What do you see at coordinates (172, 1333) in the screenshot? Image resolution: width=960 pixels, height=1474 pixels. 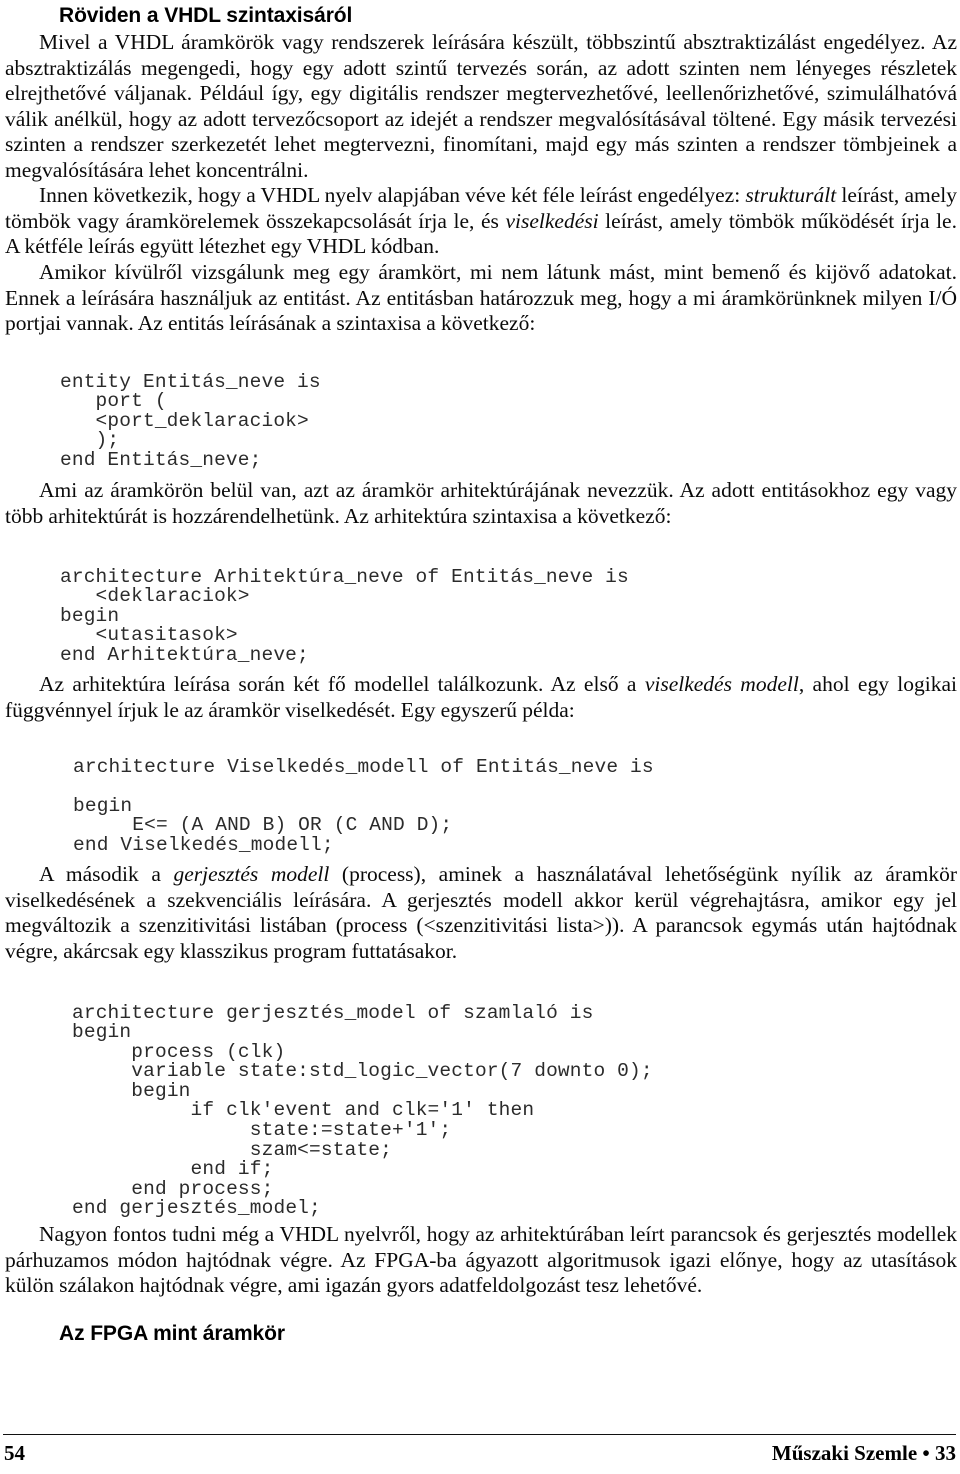 I see `section-title-fpga: Az FPGA mint áramkör` at bounding box center [172, 1333].